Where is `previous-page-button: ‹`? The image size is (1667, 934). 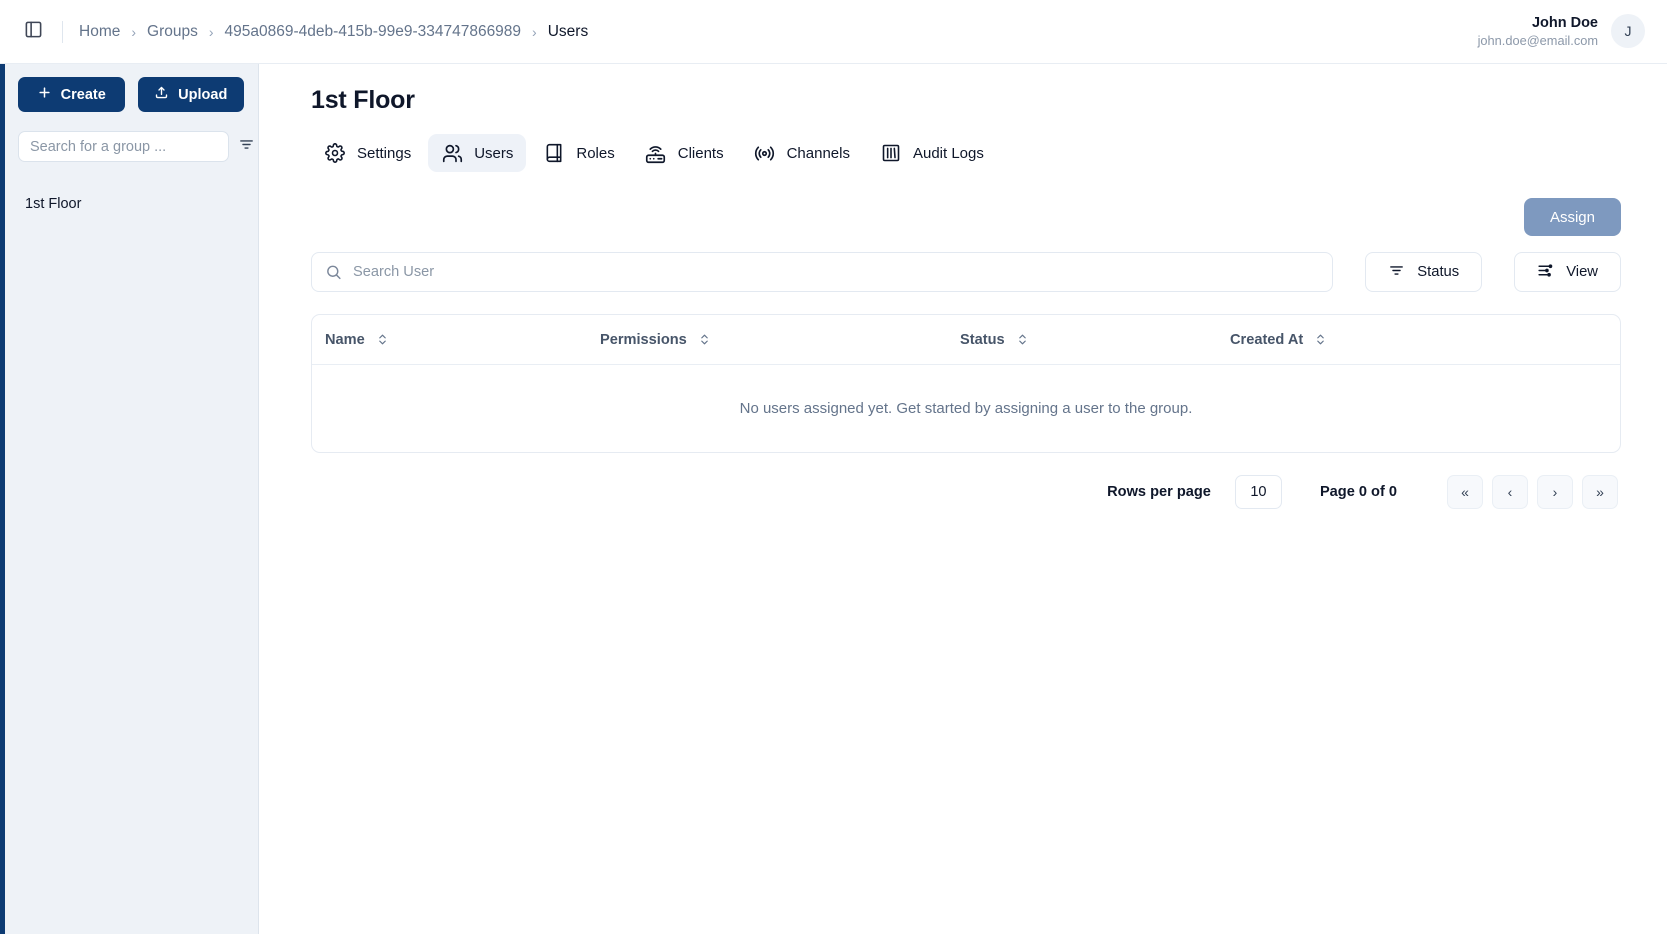 previous-page-button: ‹ is located at coordinates (1510, 492).